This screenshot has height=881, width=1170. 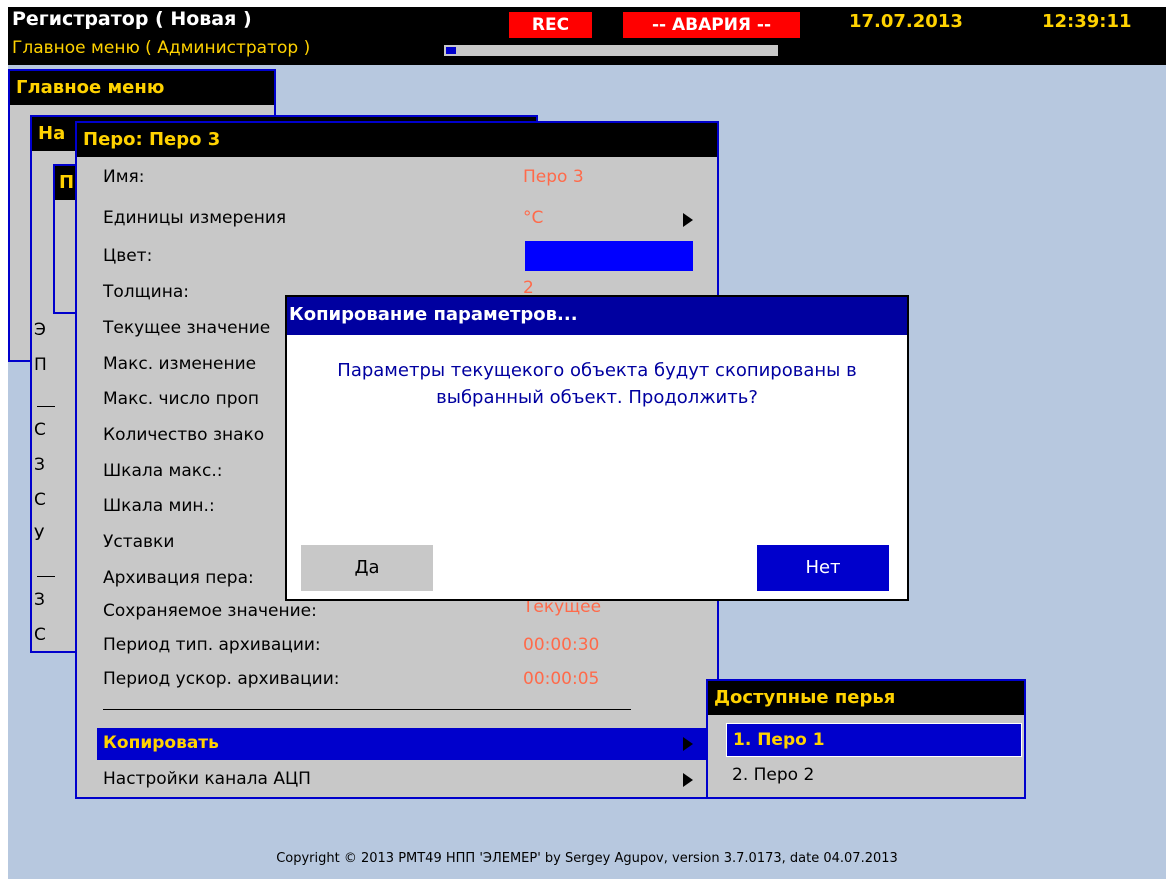 What do you see at coordinates (906, 21) in the screenshot?
I see `date-display: 17.07.2013` at bounding box center [906, 21].